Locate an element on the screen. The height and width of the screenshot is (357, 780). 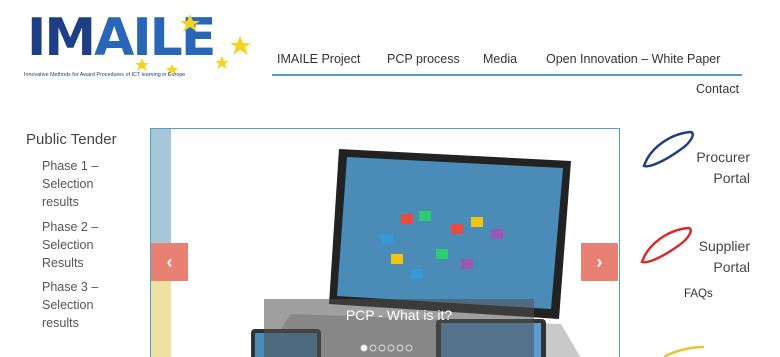
slider-next-button: › is located at coordinates (599, 262).